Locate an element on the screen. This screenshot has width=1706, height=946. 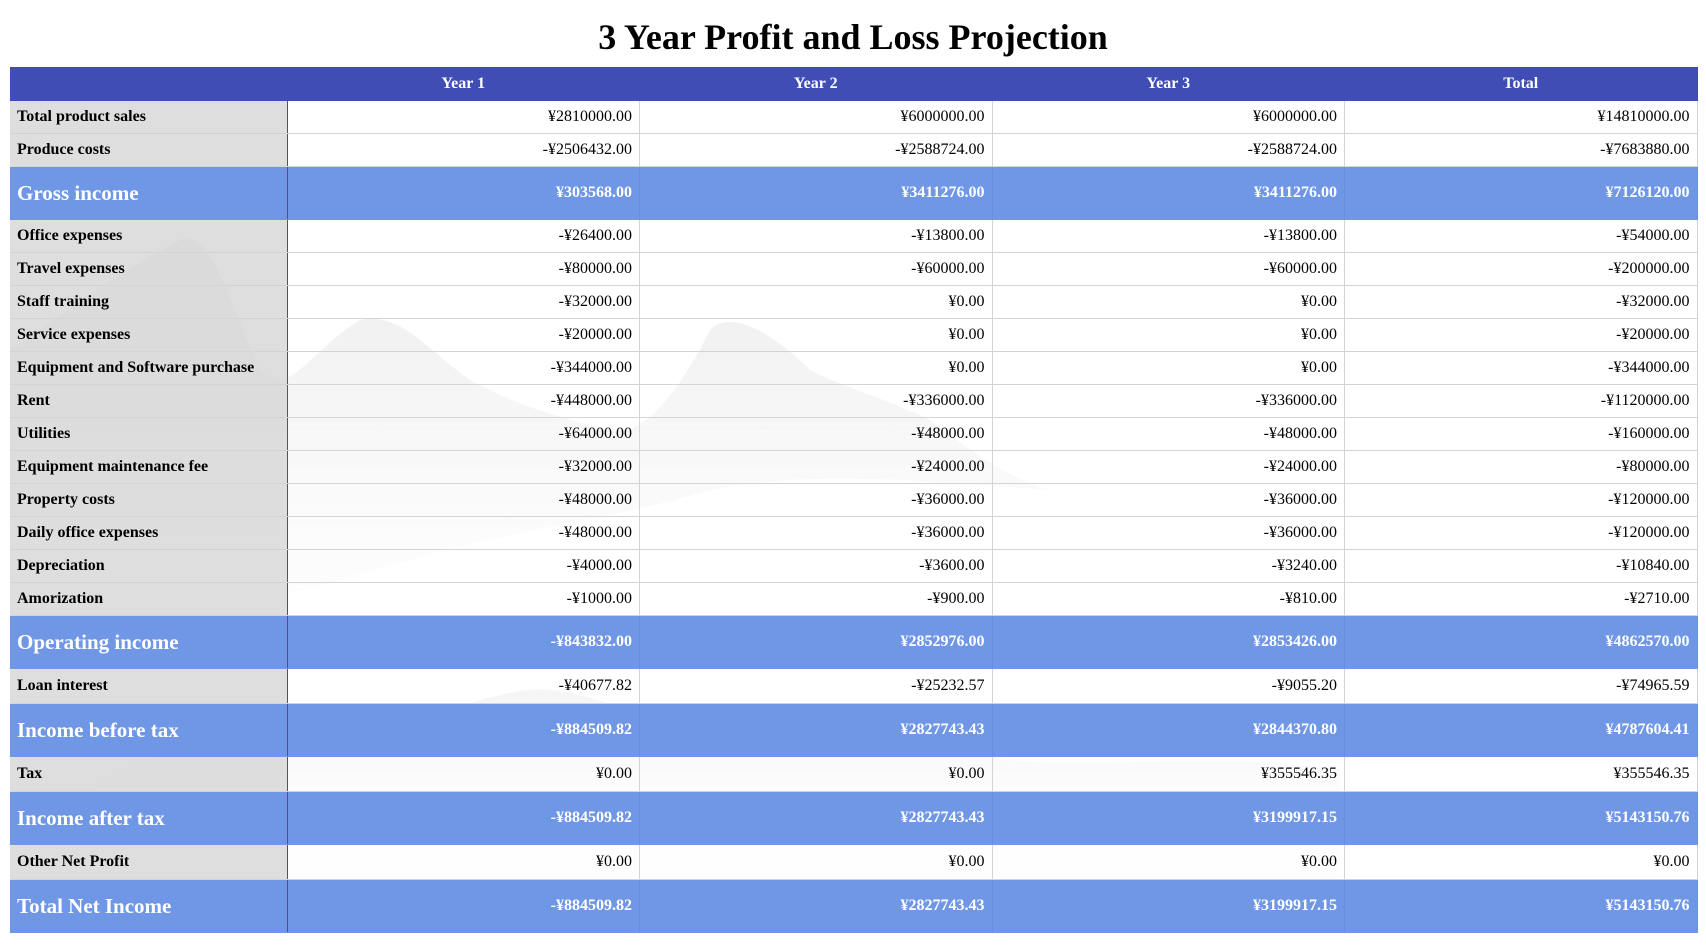
value-cell: -¥24000.00 is located at coordinates (1168, 467).